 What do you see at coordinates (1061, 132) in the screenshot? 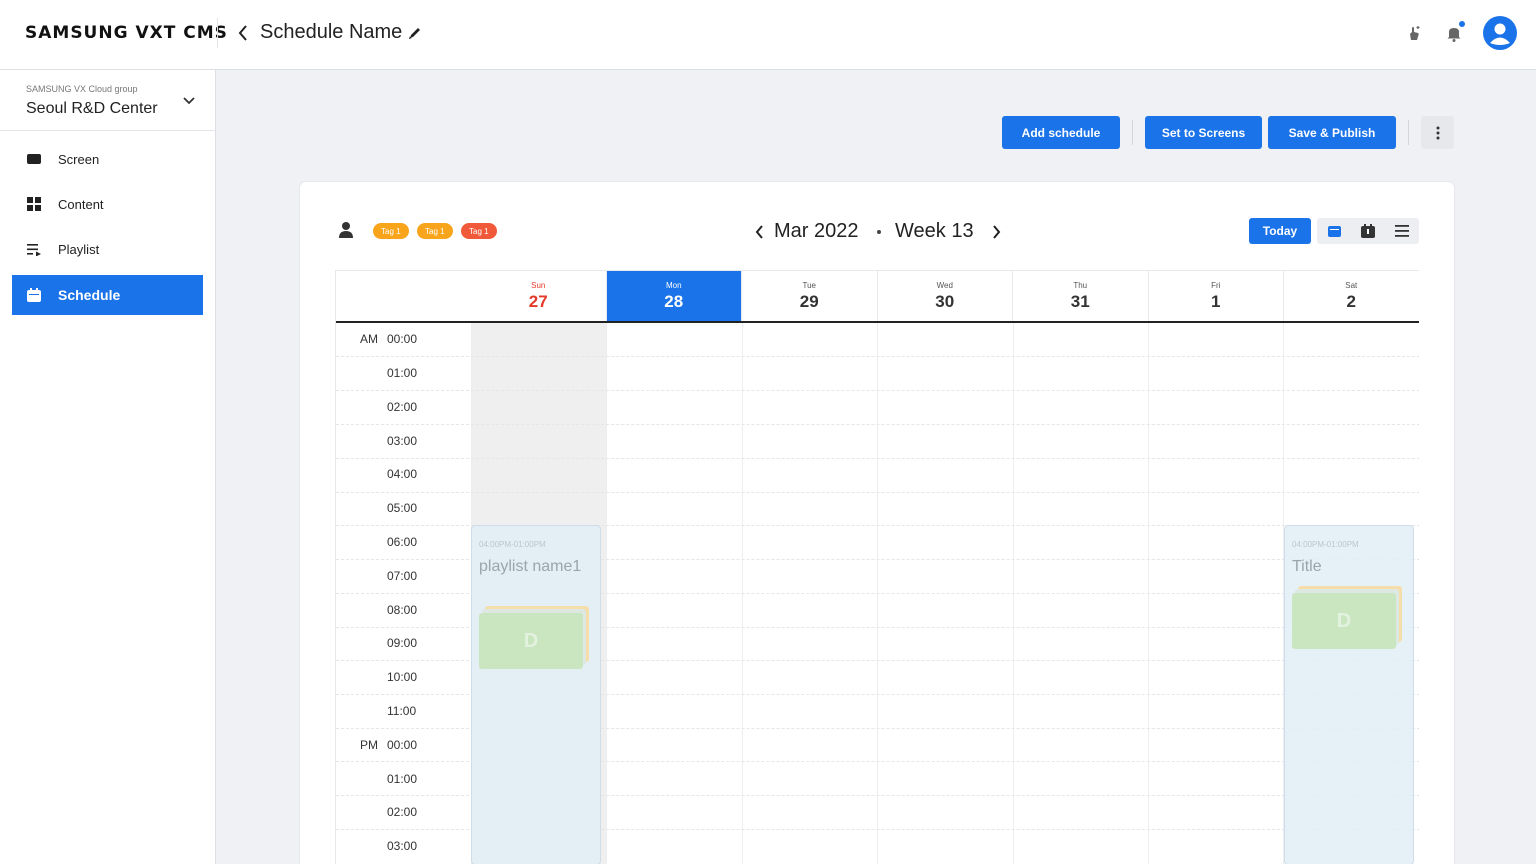
I see `add-schedule-button: Add schedule` at bounding box center [1061, 132].